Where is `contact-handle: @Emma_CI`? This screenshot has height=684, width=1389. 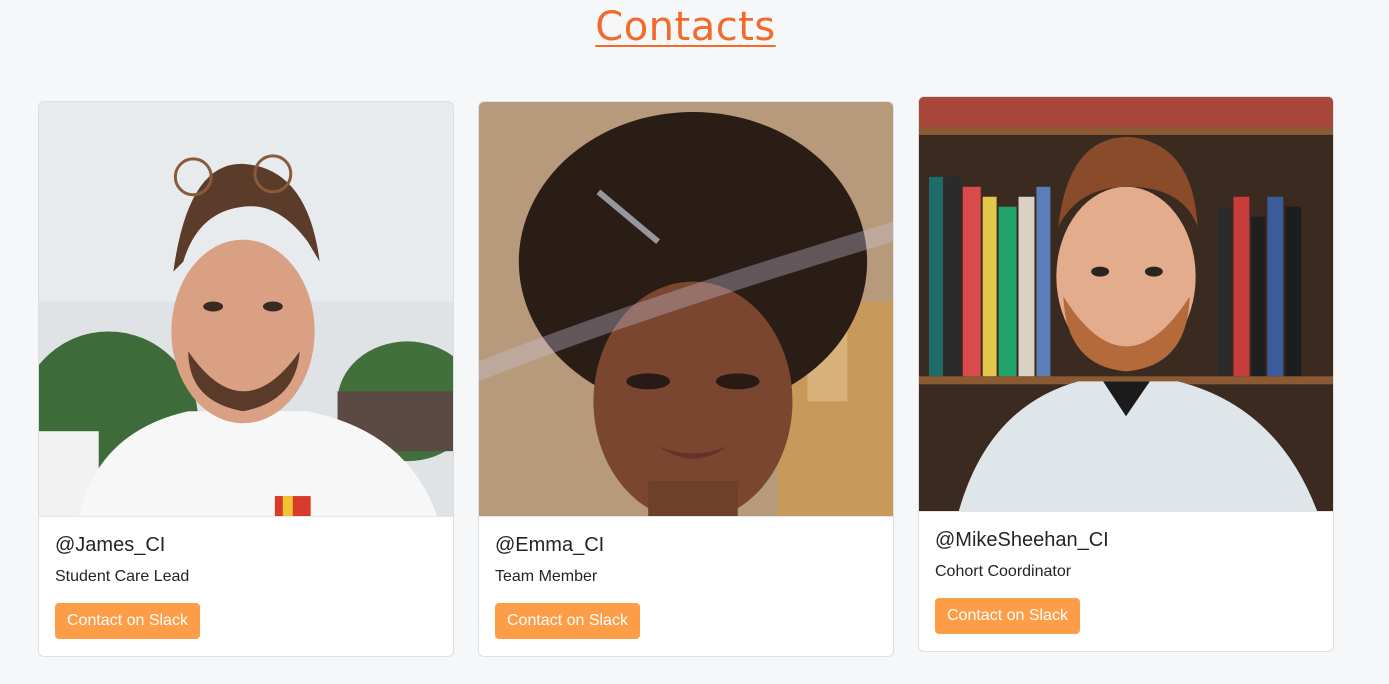 contact-handle: @Emma_CI is located at coordinates (550, 545).